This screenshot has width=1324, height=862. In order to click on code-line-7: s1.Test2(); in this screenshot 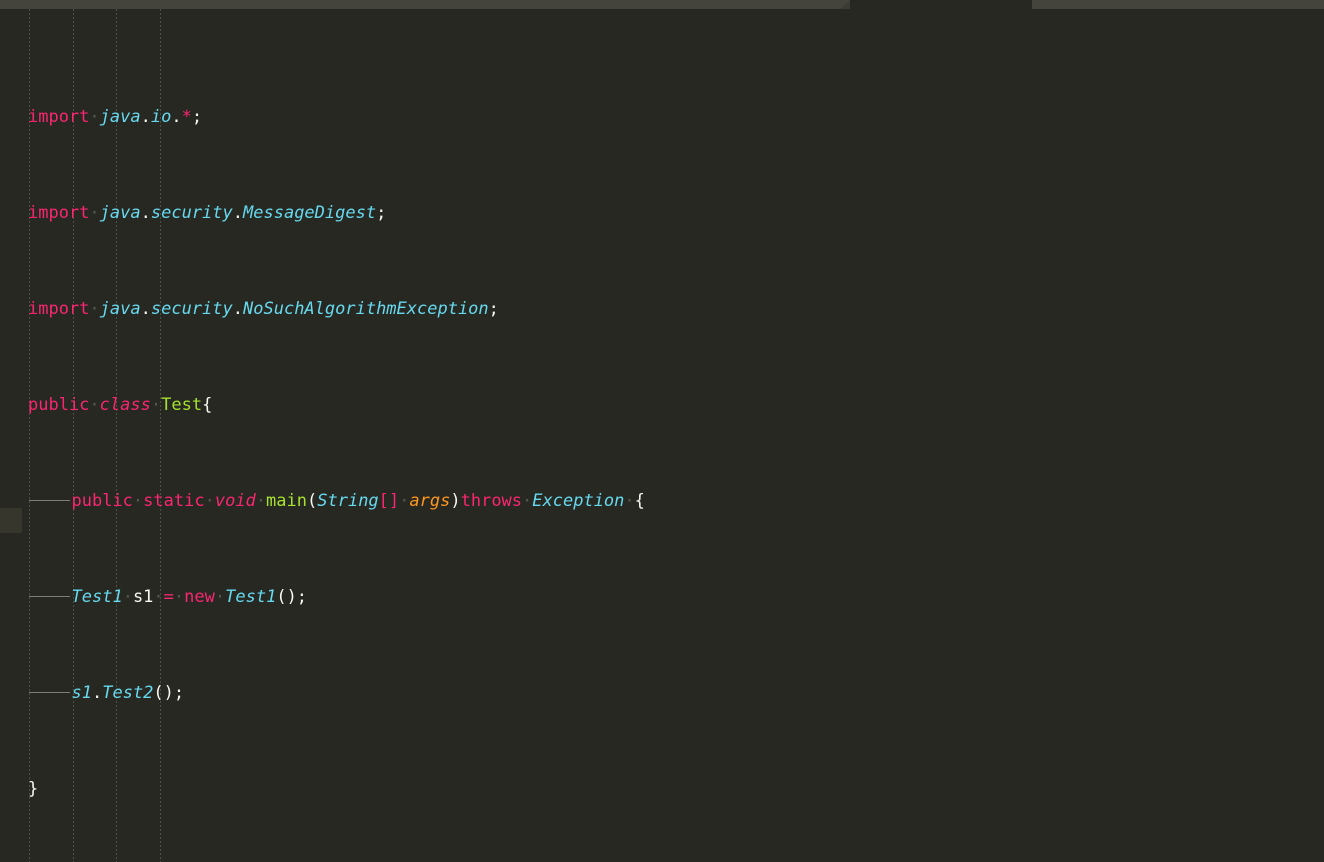, I will do `click(662, 693)`.